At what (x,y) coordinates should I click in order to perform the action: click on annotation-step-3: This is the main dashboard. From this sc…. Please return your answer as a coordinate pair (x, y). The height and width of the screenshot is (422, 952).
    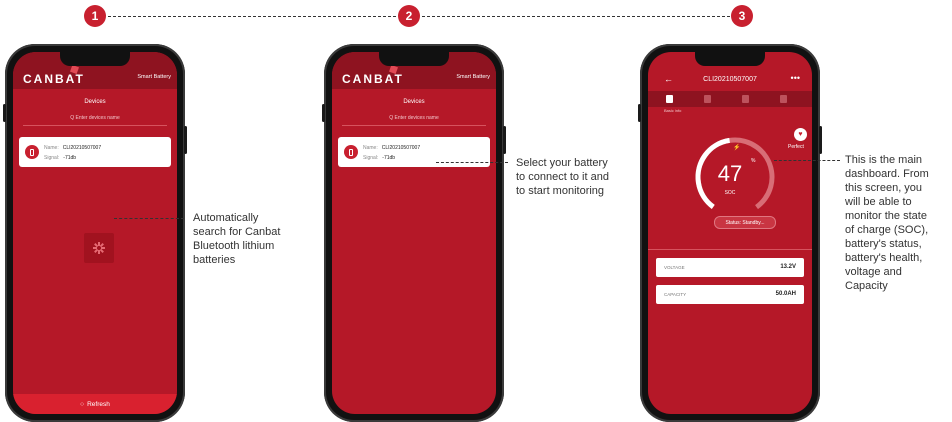
    Looking at the image, I should click on (887, 223).